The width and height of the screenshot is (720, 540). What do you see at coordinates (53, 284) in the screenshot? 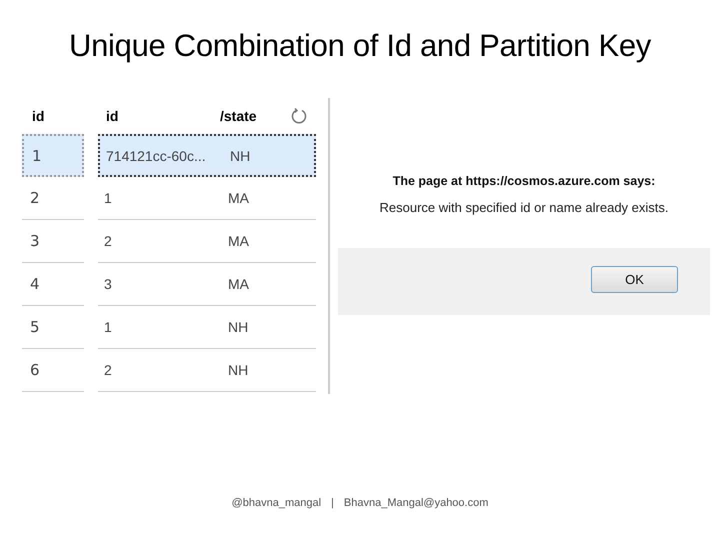
I see `row-number-cell: 4` at bounding box center [53, 284].